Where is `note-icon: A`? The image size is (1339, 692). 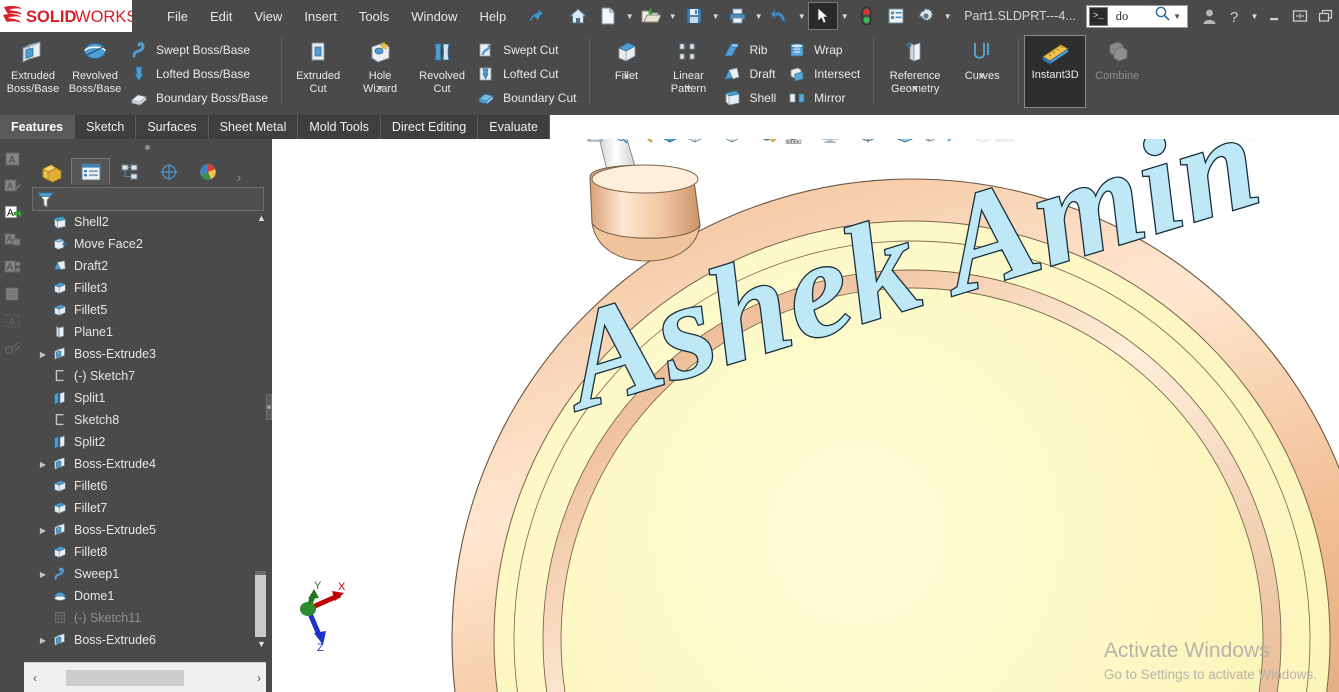
note-icon: A is located at coordinates (12, 158).